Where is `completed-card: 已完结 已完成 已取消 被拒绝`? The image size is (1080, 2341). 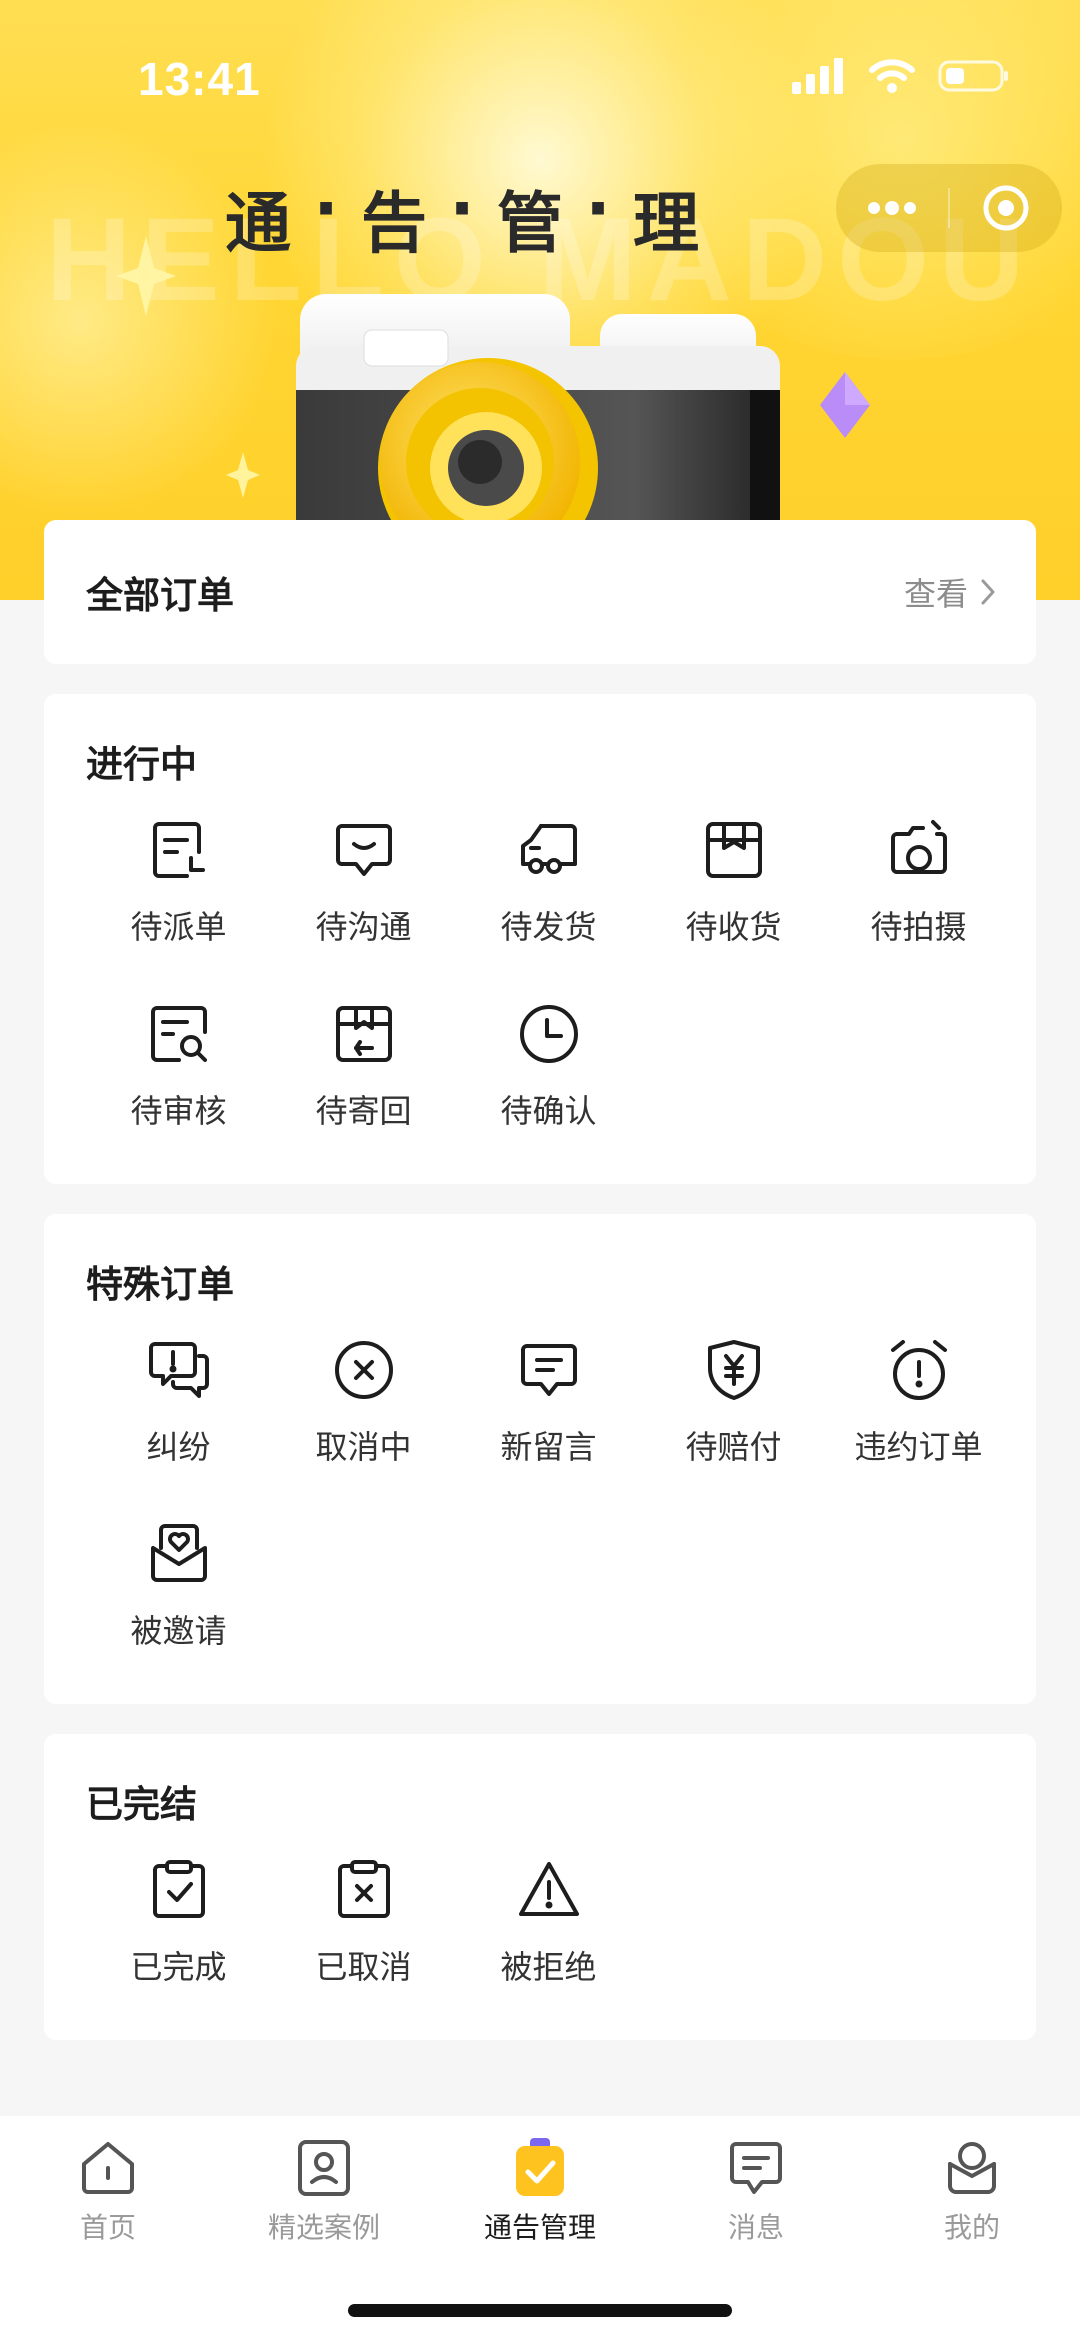
completed-card: 已完结 已完成 已取消 被拒绝 is located at coordinates (540, 1887).